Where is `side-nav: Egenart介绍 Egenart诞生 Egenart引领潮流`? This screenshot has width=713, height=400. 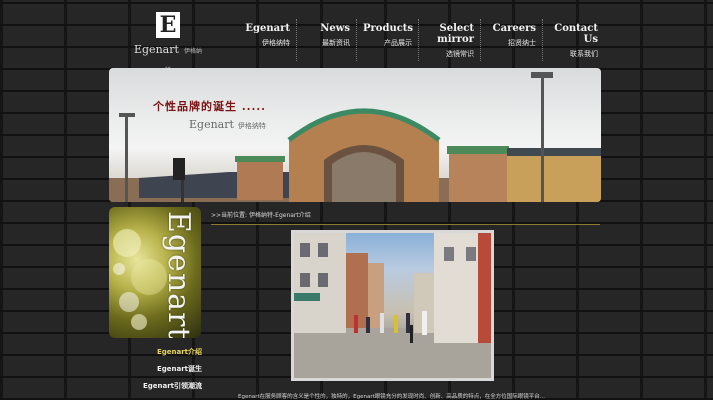 side-nav: Egenart介绍 Egenart诞生 Egenart引领潮流 is located at coordinates (160, 369).